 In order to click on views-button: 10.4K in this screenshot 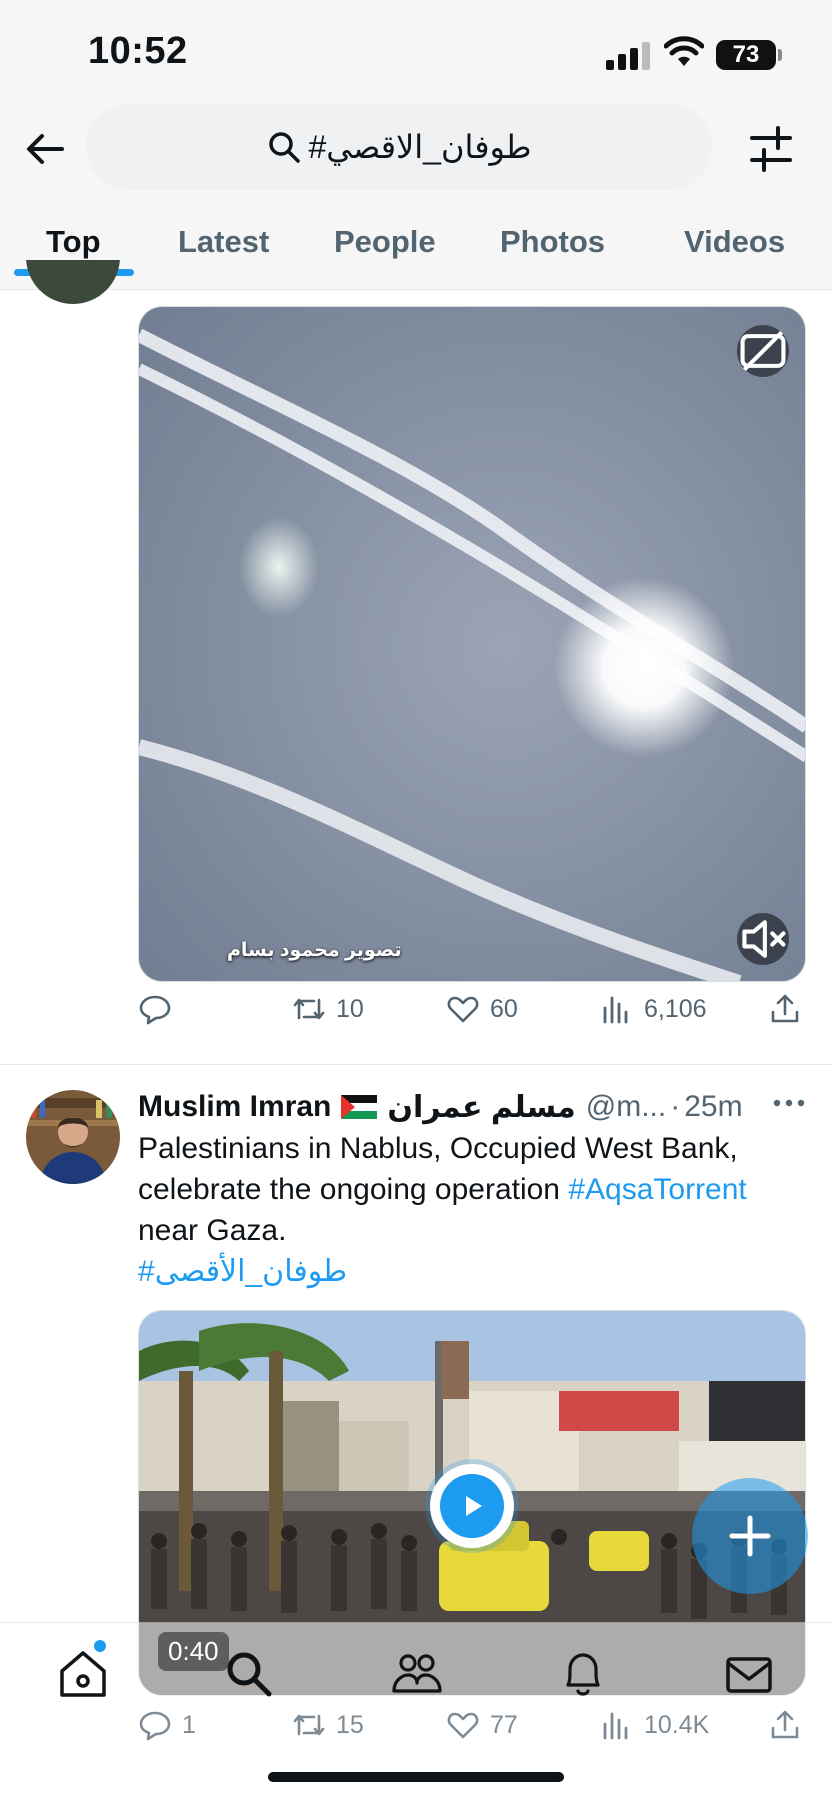, I will do `click(654, 1725)`.